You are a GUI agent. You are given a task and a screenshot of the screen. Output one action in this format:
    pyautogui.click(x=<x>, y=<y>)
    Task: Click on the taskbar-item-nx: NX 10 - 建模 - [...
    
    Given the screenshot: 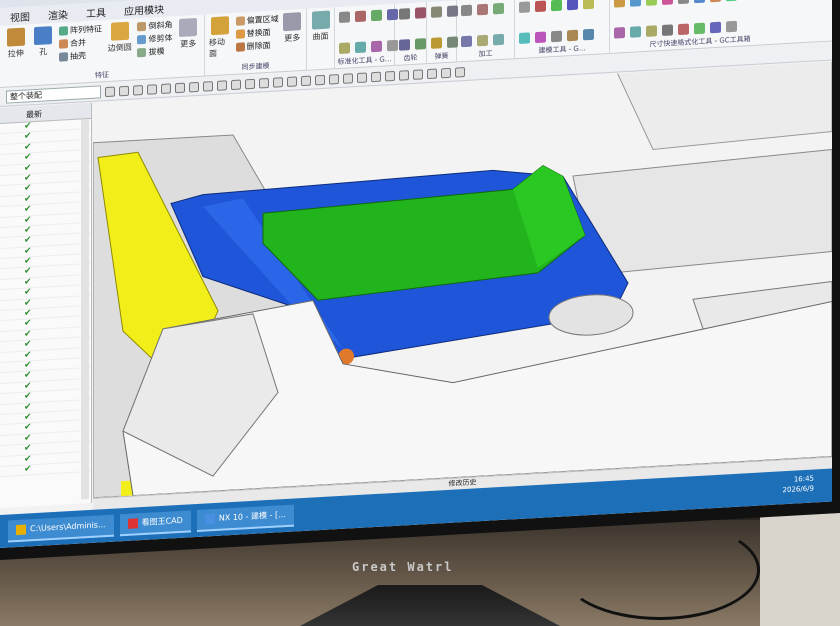 What is the action you would take?
    pyautogui.click(x=245, y=518)
    